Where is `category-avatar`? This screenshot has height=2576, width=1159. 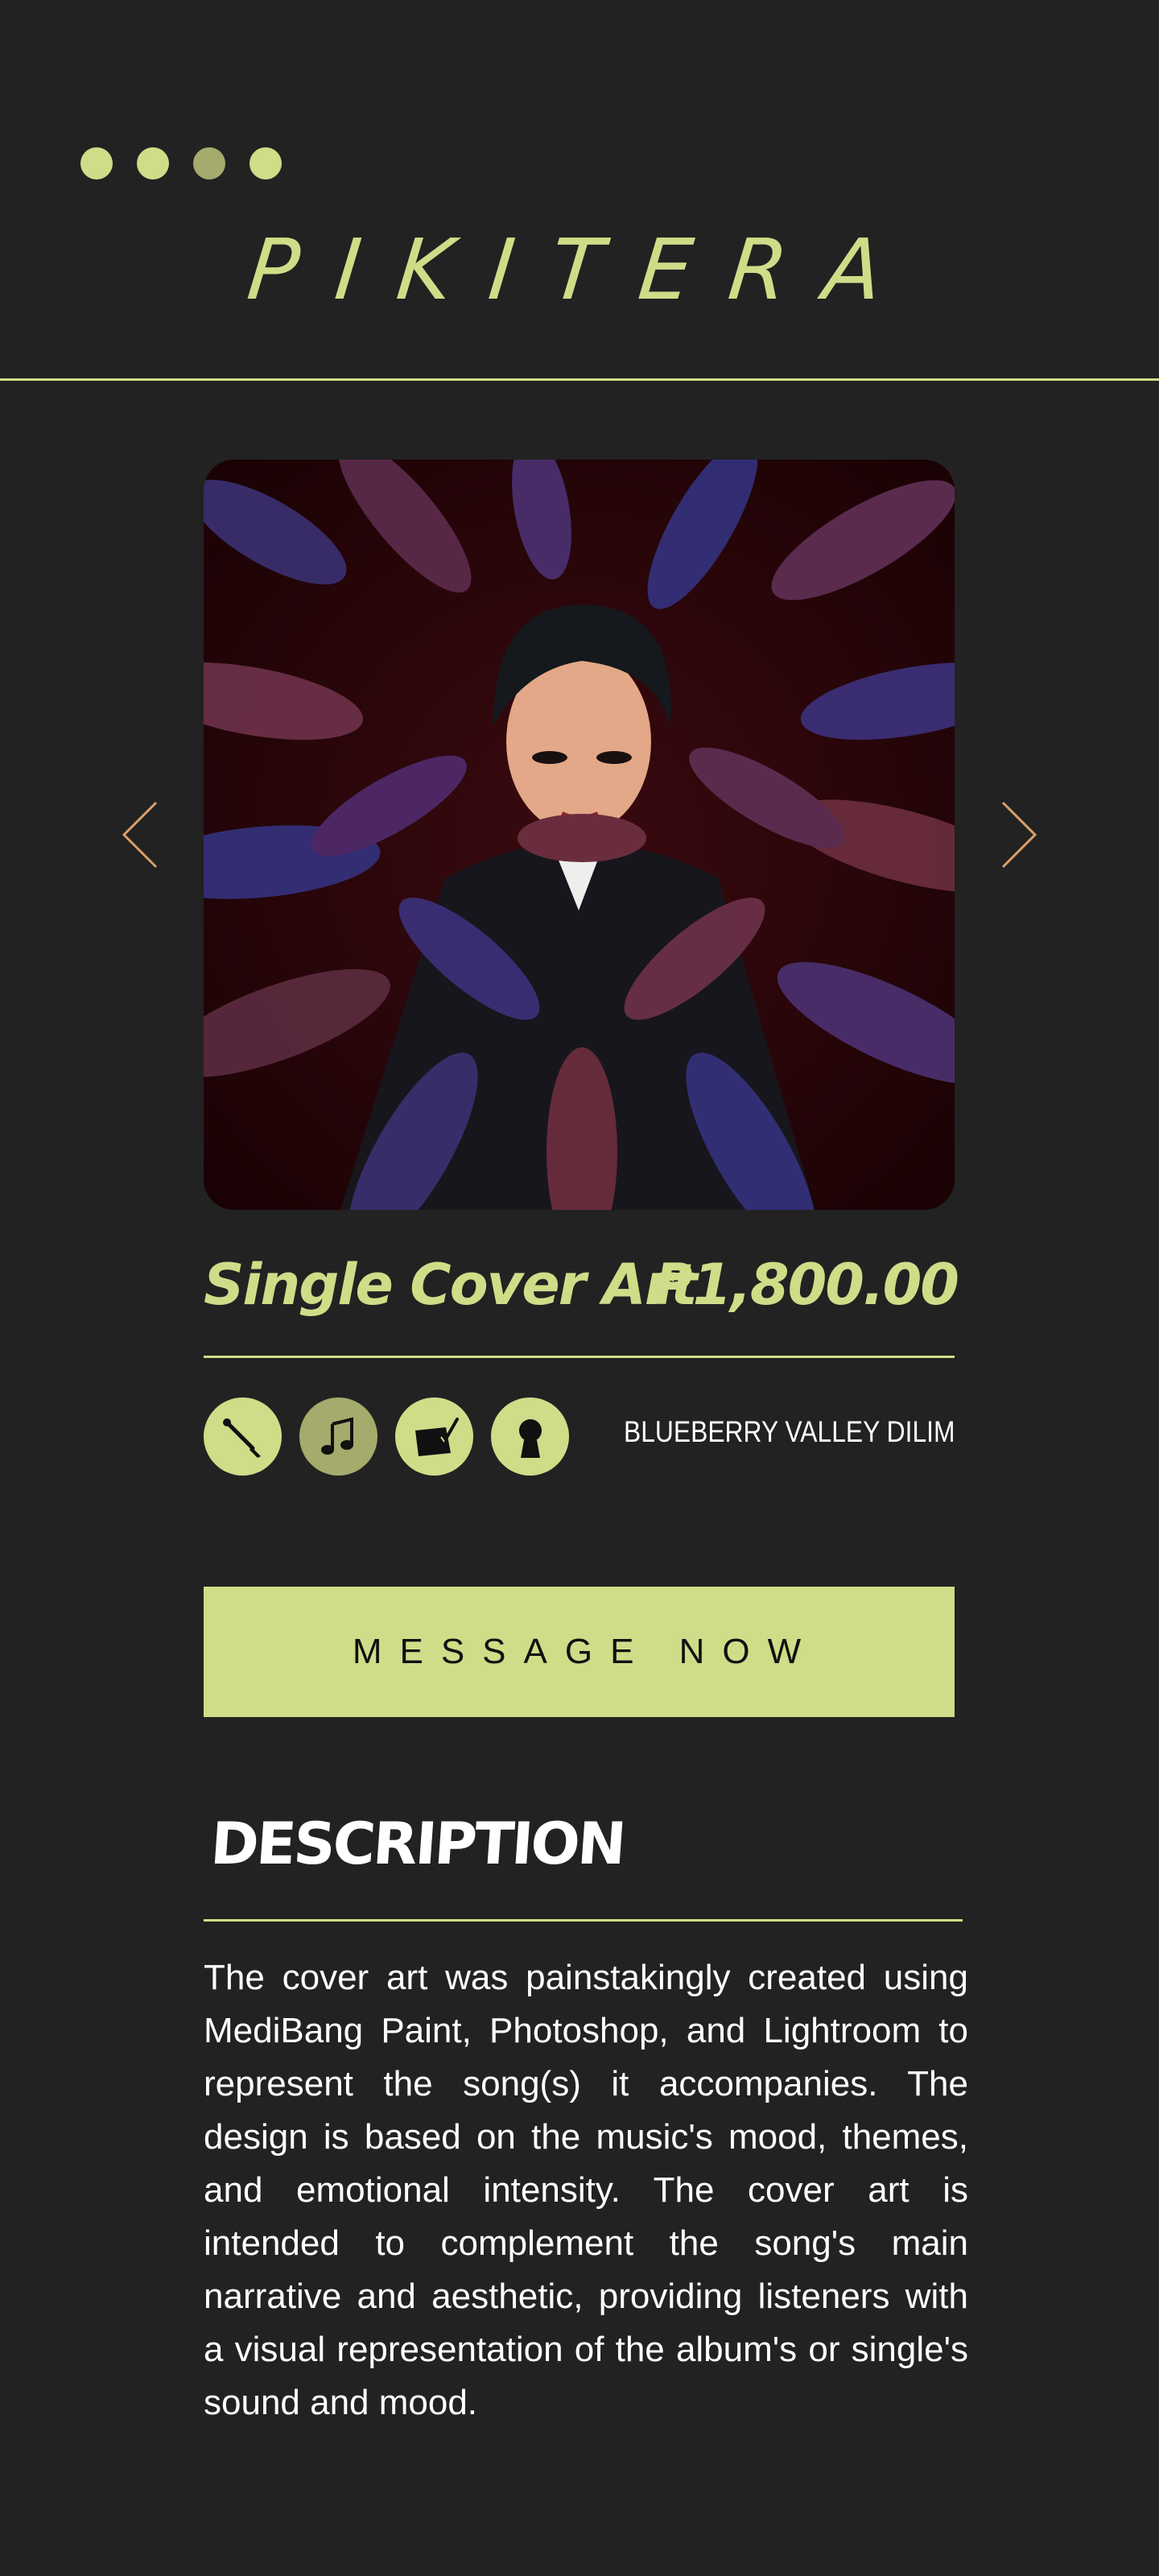 category-avatar is located at coordinates (530, 1436).